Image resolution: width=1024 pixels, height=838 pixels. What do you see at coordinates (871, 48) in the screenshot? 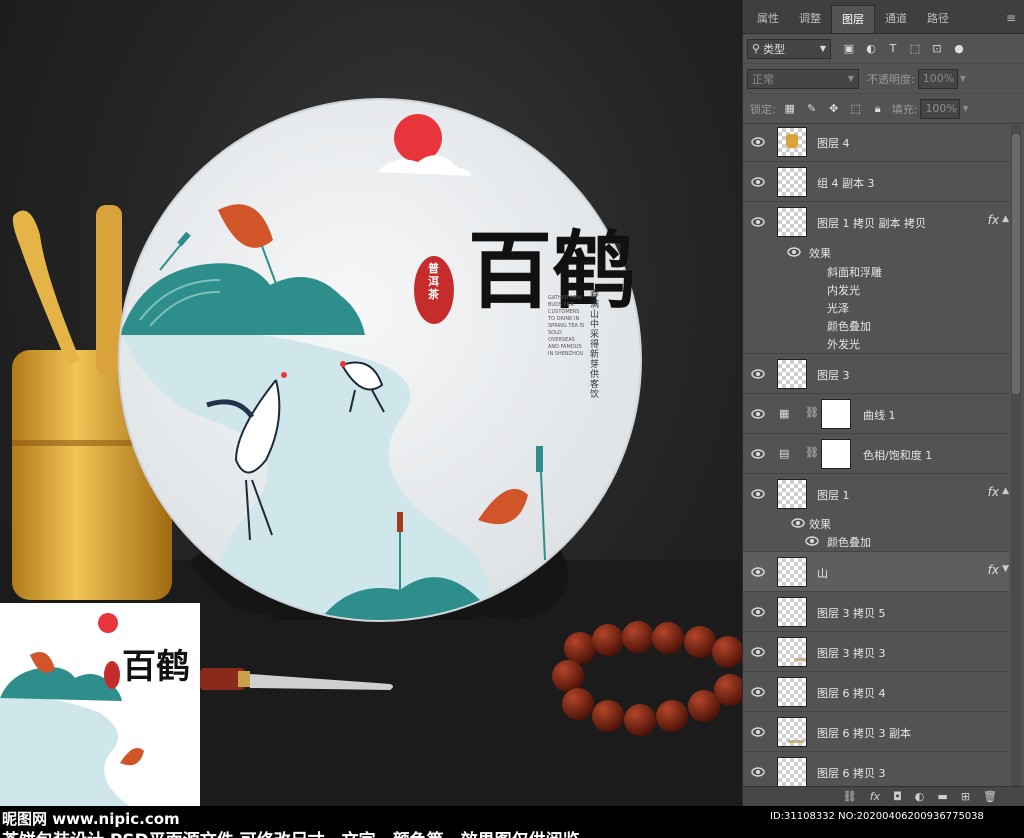
I see `adjustment-filter-icon: ◐` at bounding box center [871, 48].